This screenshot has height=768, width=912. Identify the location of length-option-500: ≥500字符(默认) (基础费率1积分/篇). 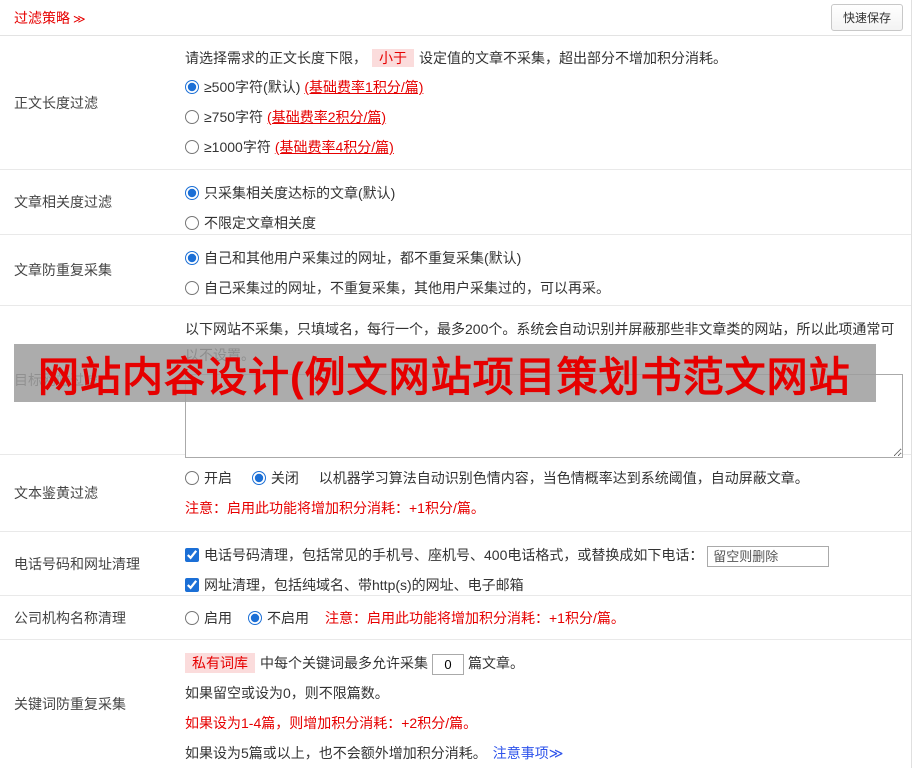
(544, 87).